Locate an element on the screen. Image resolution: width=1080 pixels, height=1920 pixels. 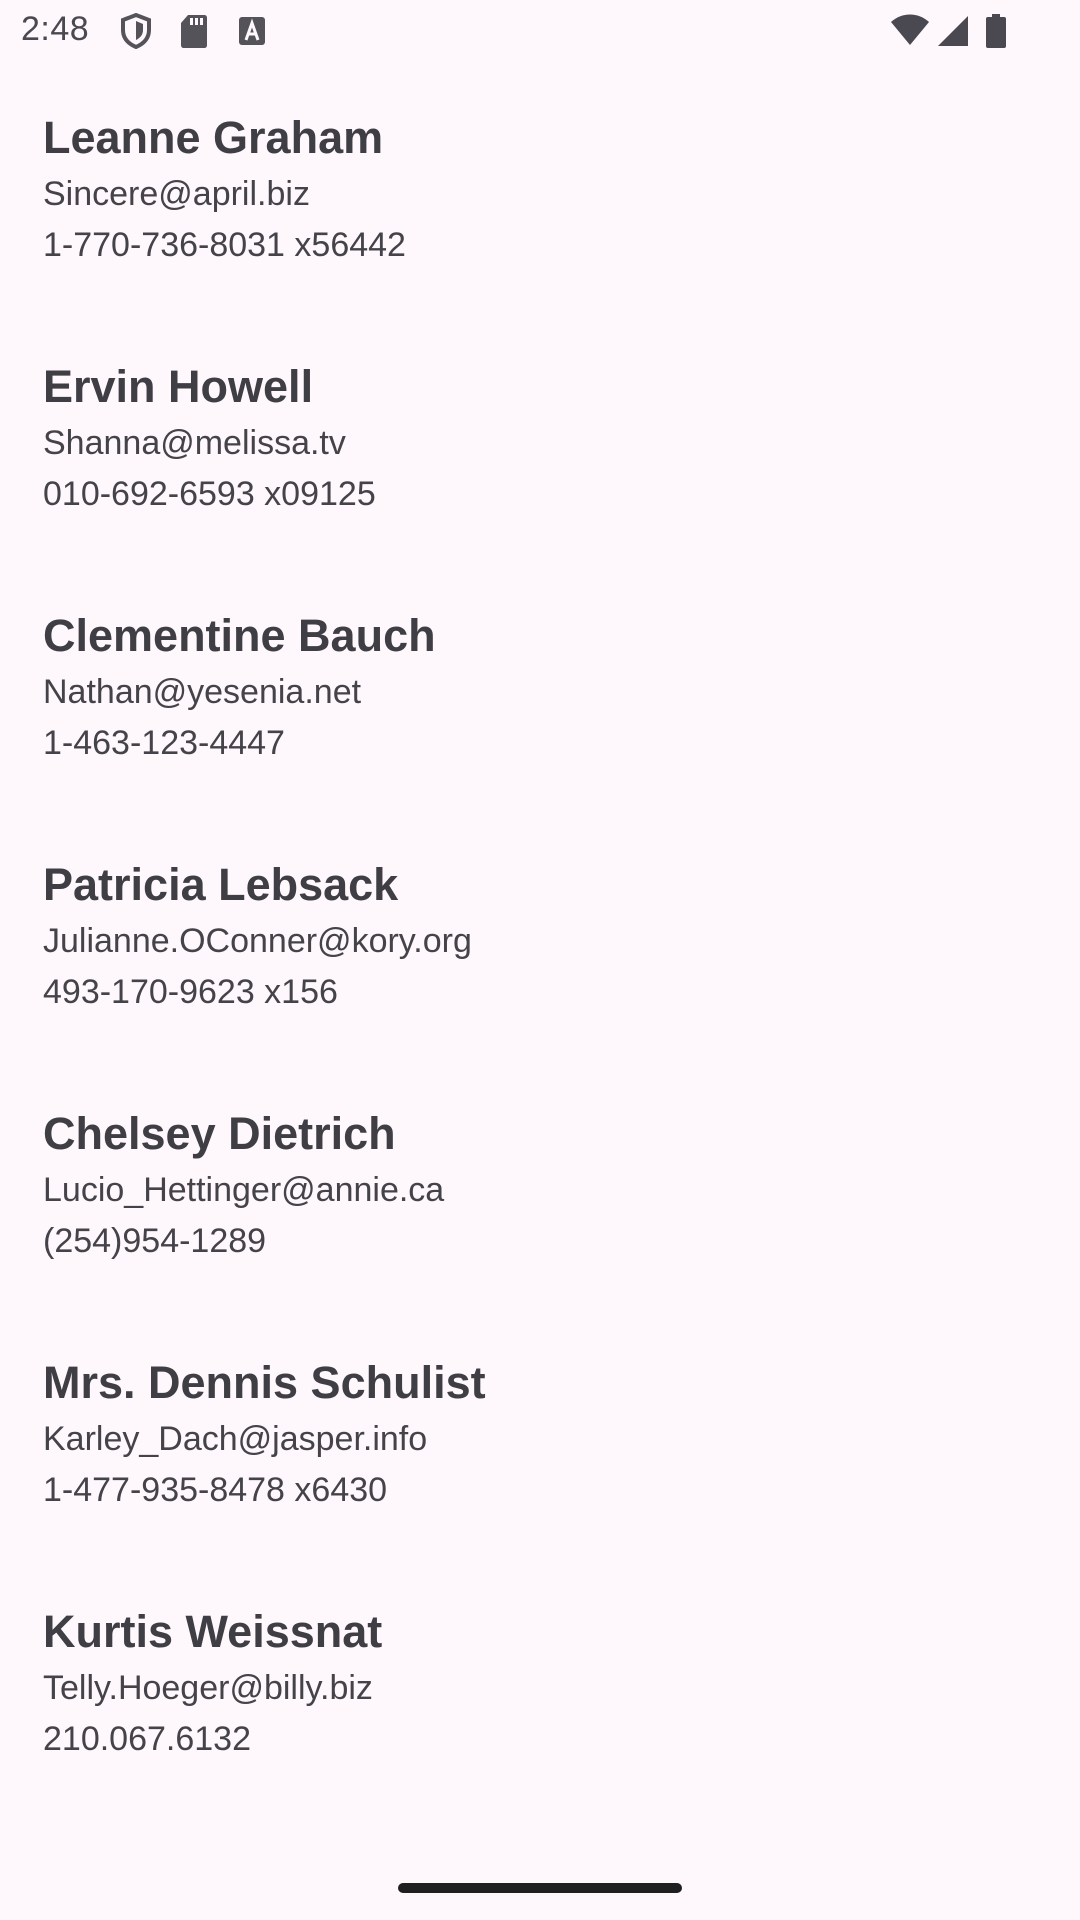
contact-email: Lucio_Hettinger@annie.ca is located at coordinates (244, 1190).